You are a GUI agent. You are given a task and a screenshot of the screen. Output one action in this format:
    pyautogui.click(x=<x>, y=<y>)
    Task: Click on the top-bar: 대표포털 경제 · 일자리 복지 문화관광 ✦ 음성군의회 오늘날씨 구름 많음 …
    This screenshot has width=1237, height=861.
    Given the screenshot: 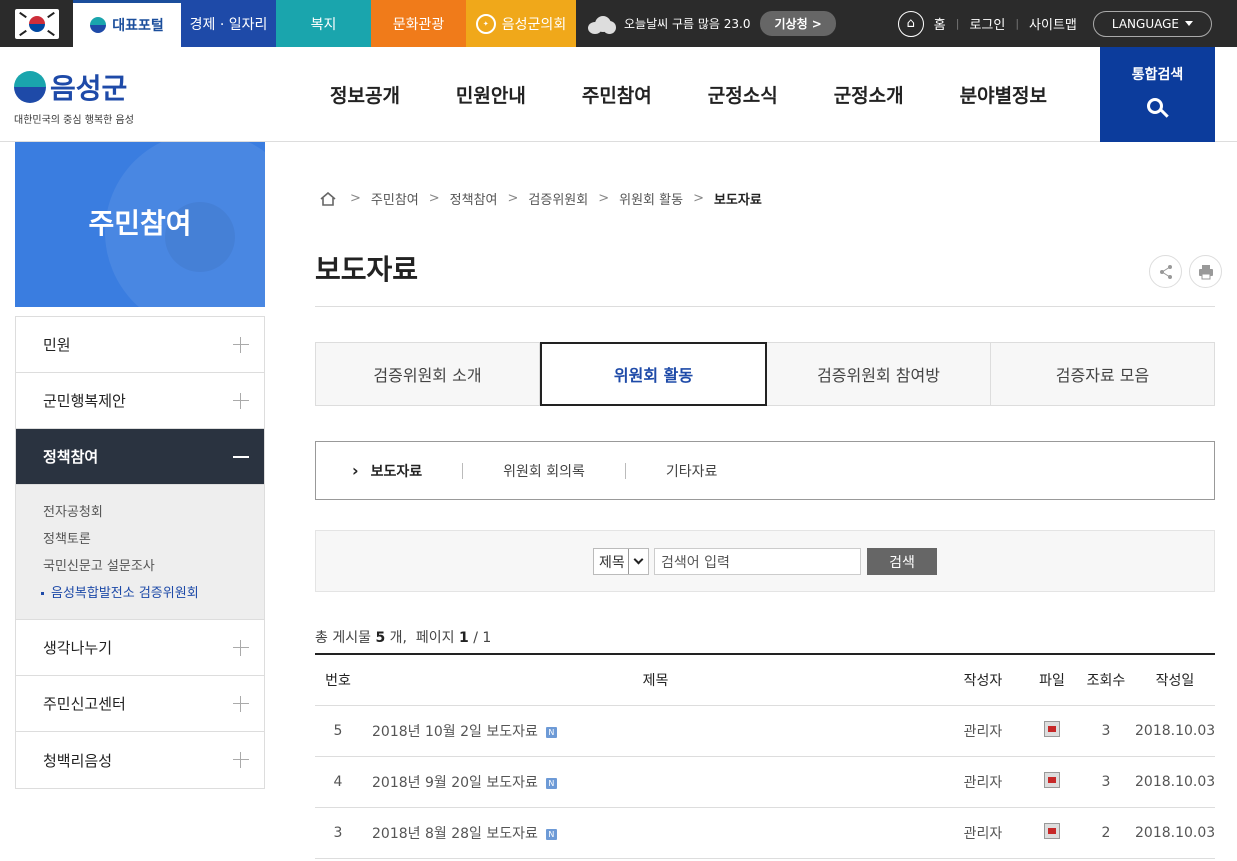 What is the action you would take?
    pyautogui.click(x=618, y=23)
    